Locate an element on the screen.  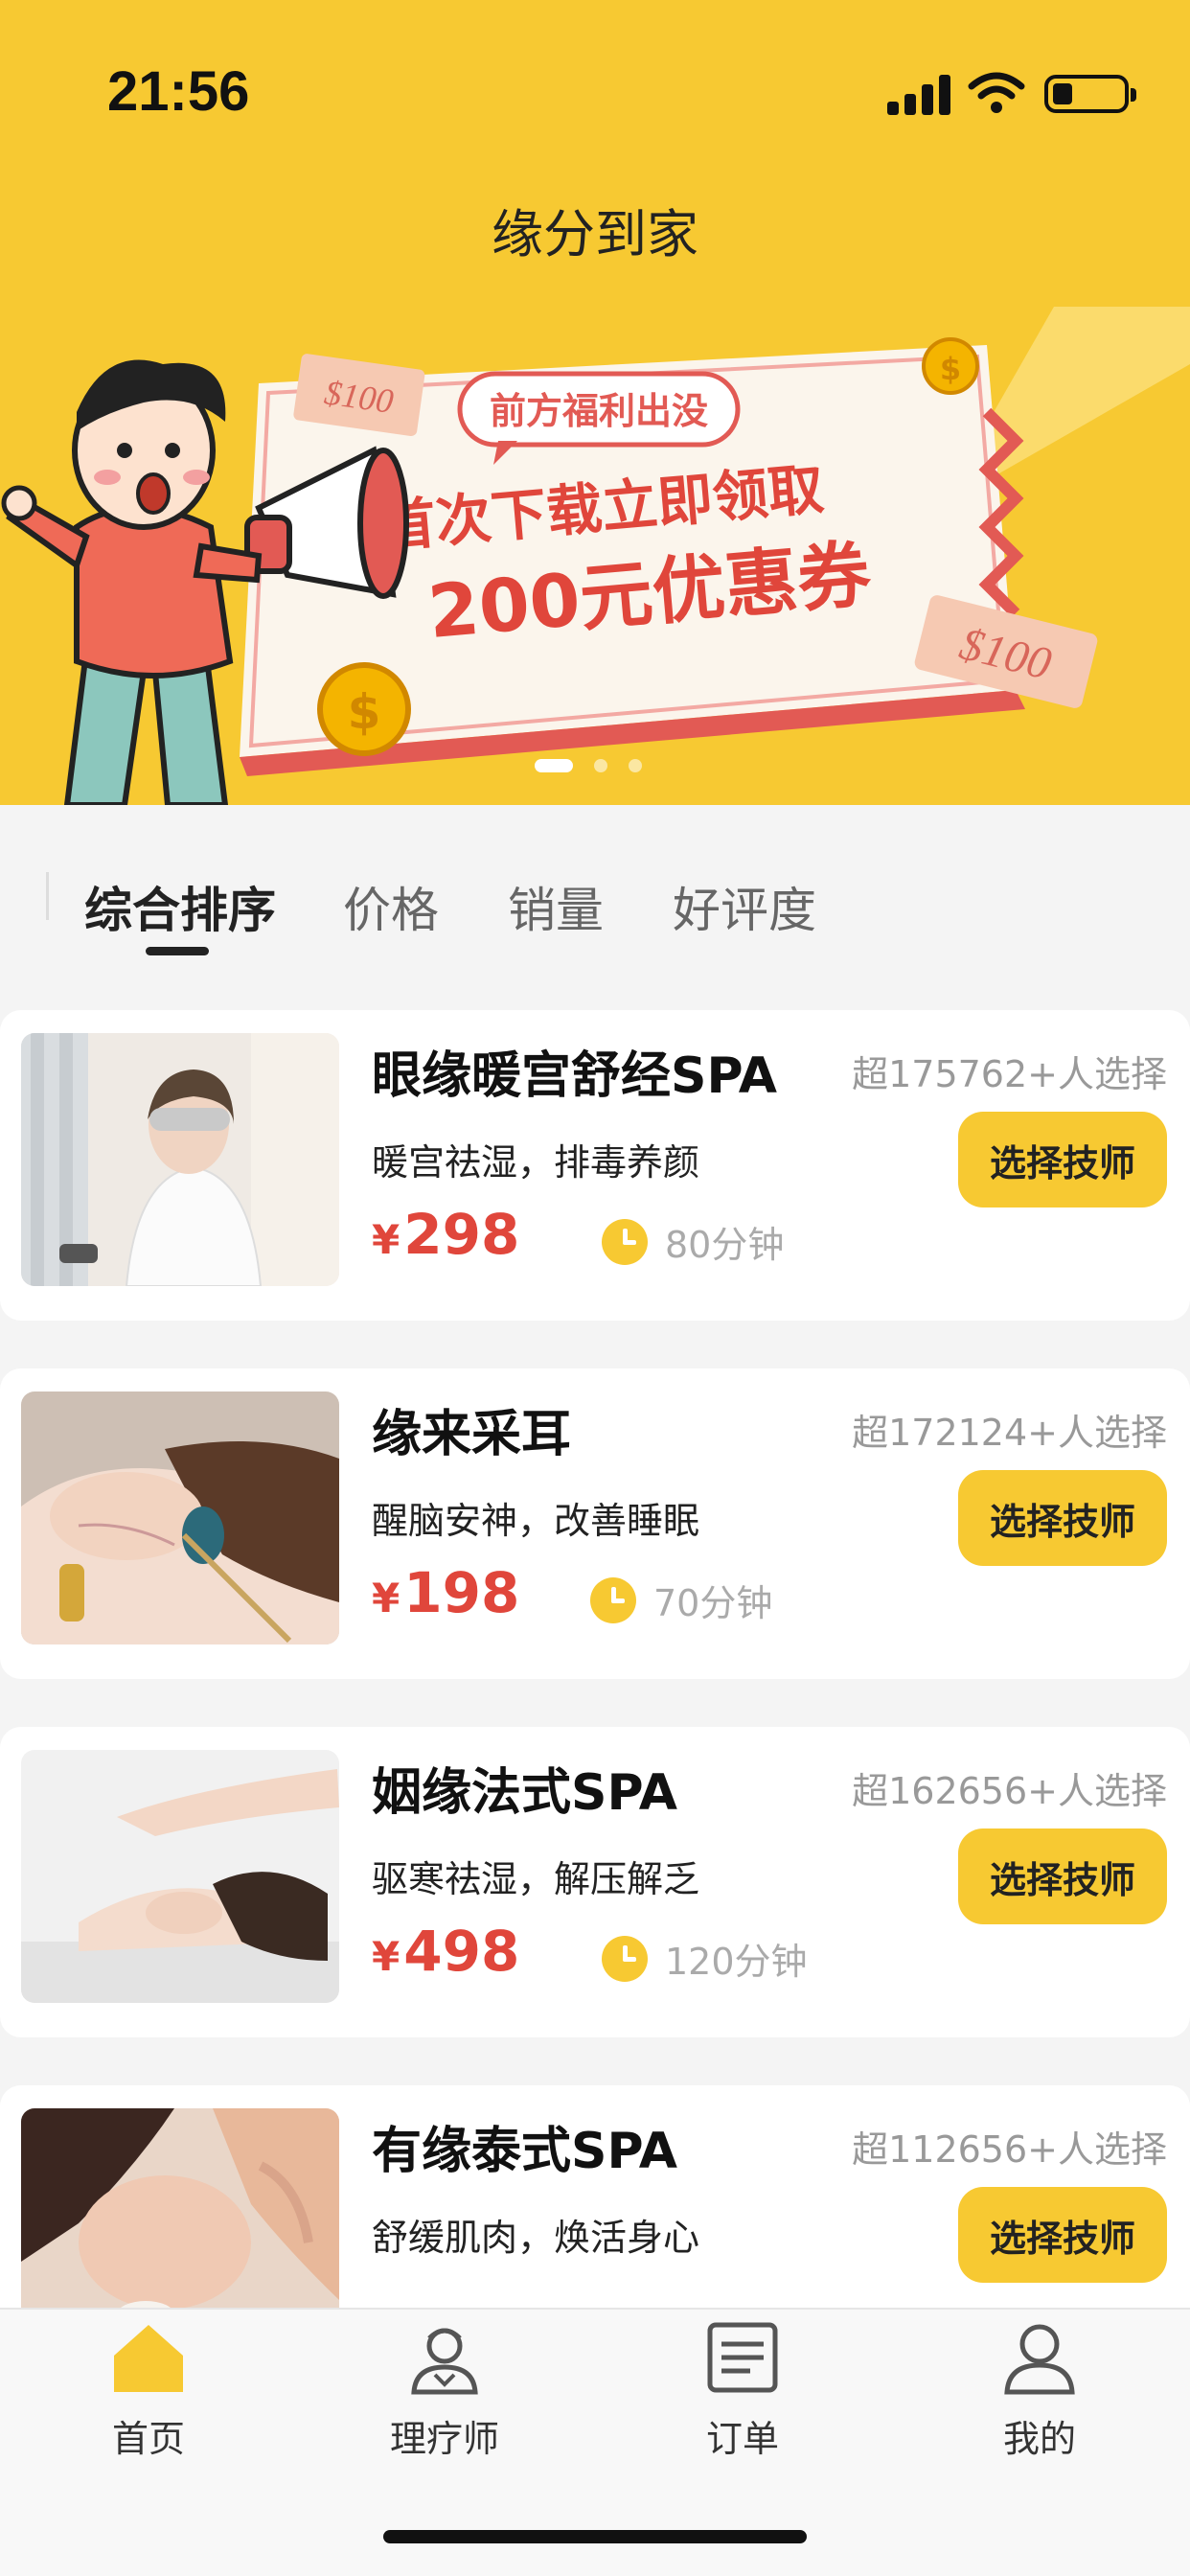
sort-tab-comprehensive: 综合排序 is located at coordinates (180, 906).